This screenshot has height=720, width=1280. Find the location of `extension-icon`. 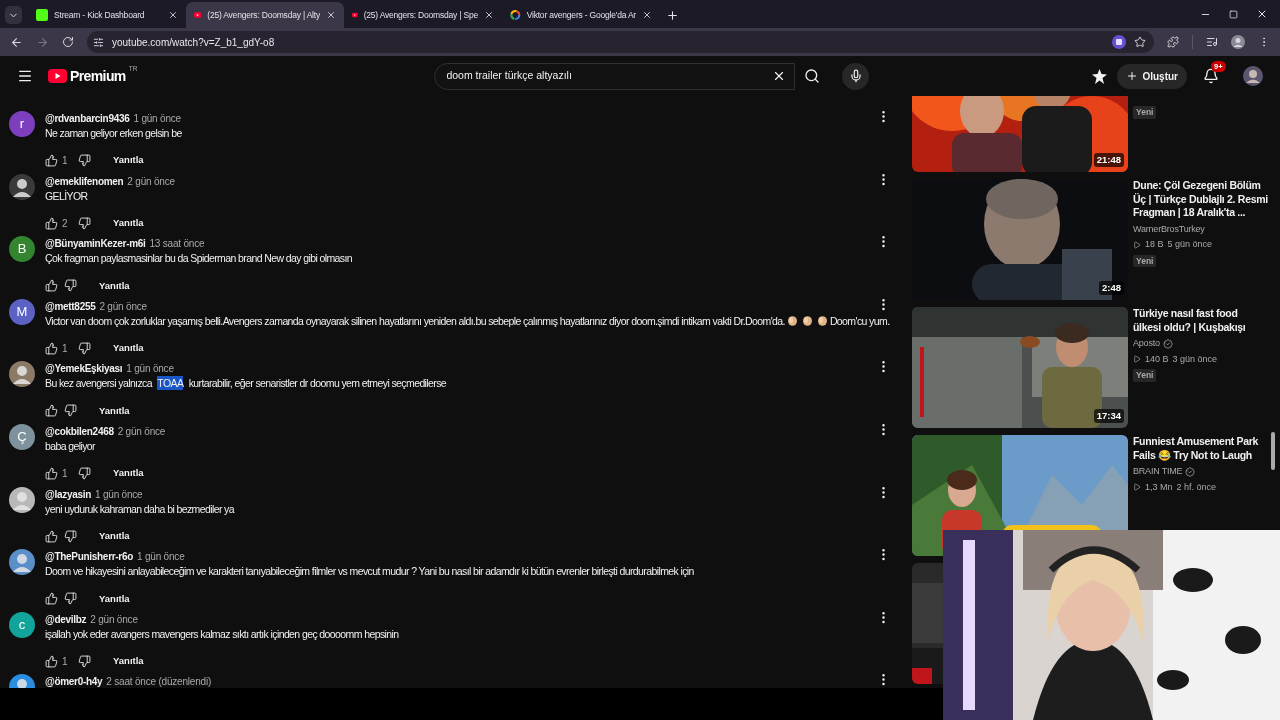

extension-icon is located at coordinates (1119, 42).